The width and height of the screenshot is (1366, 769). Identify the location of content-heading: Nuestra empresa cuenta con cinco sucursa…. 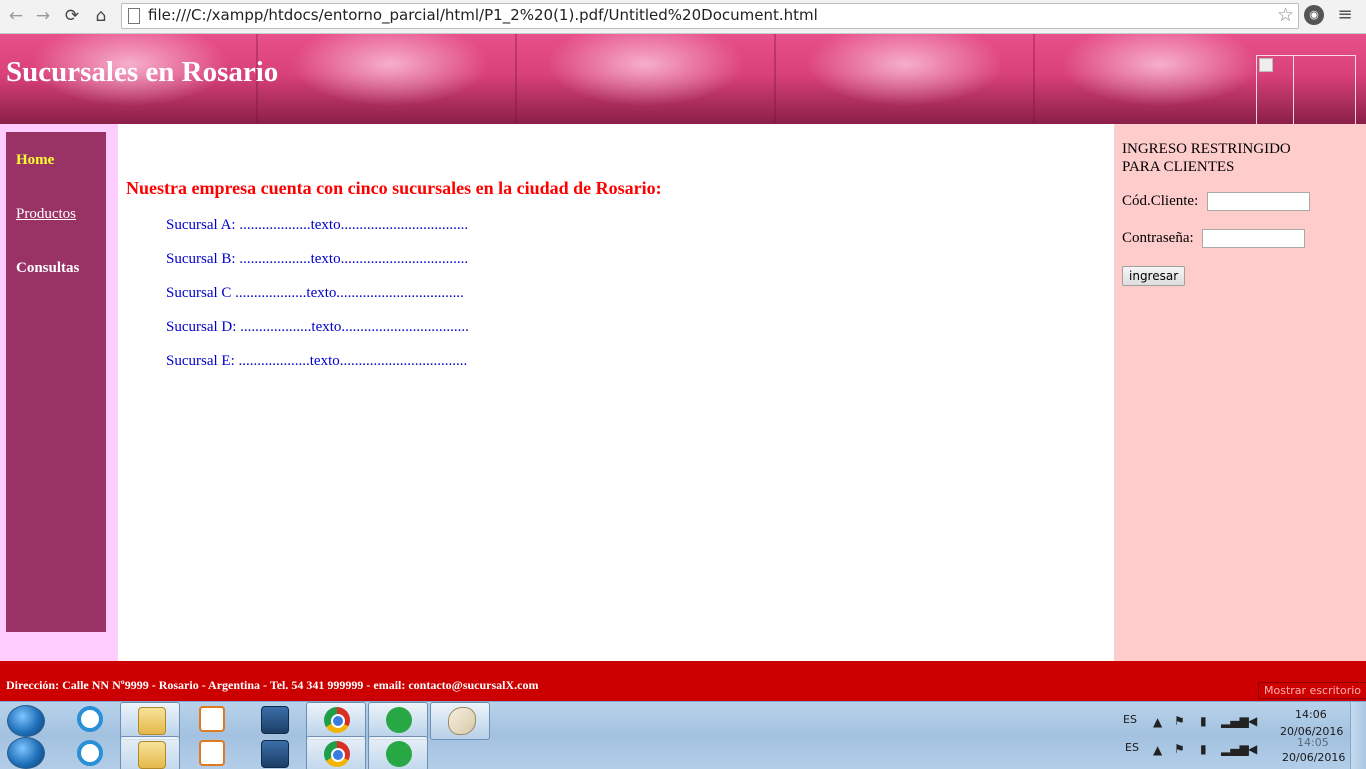
(394, 188).